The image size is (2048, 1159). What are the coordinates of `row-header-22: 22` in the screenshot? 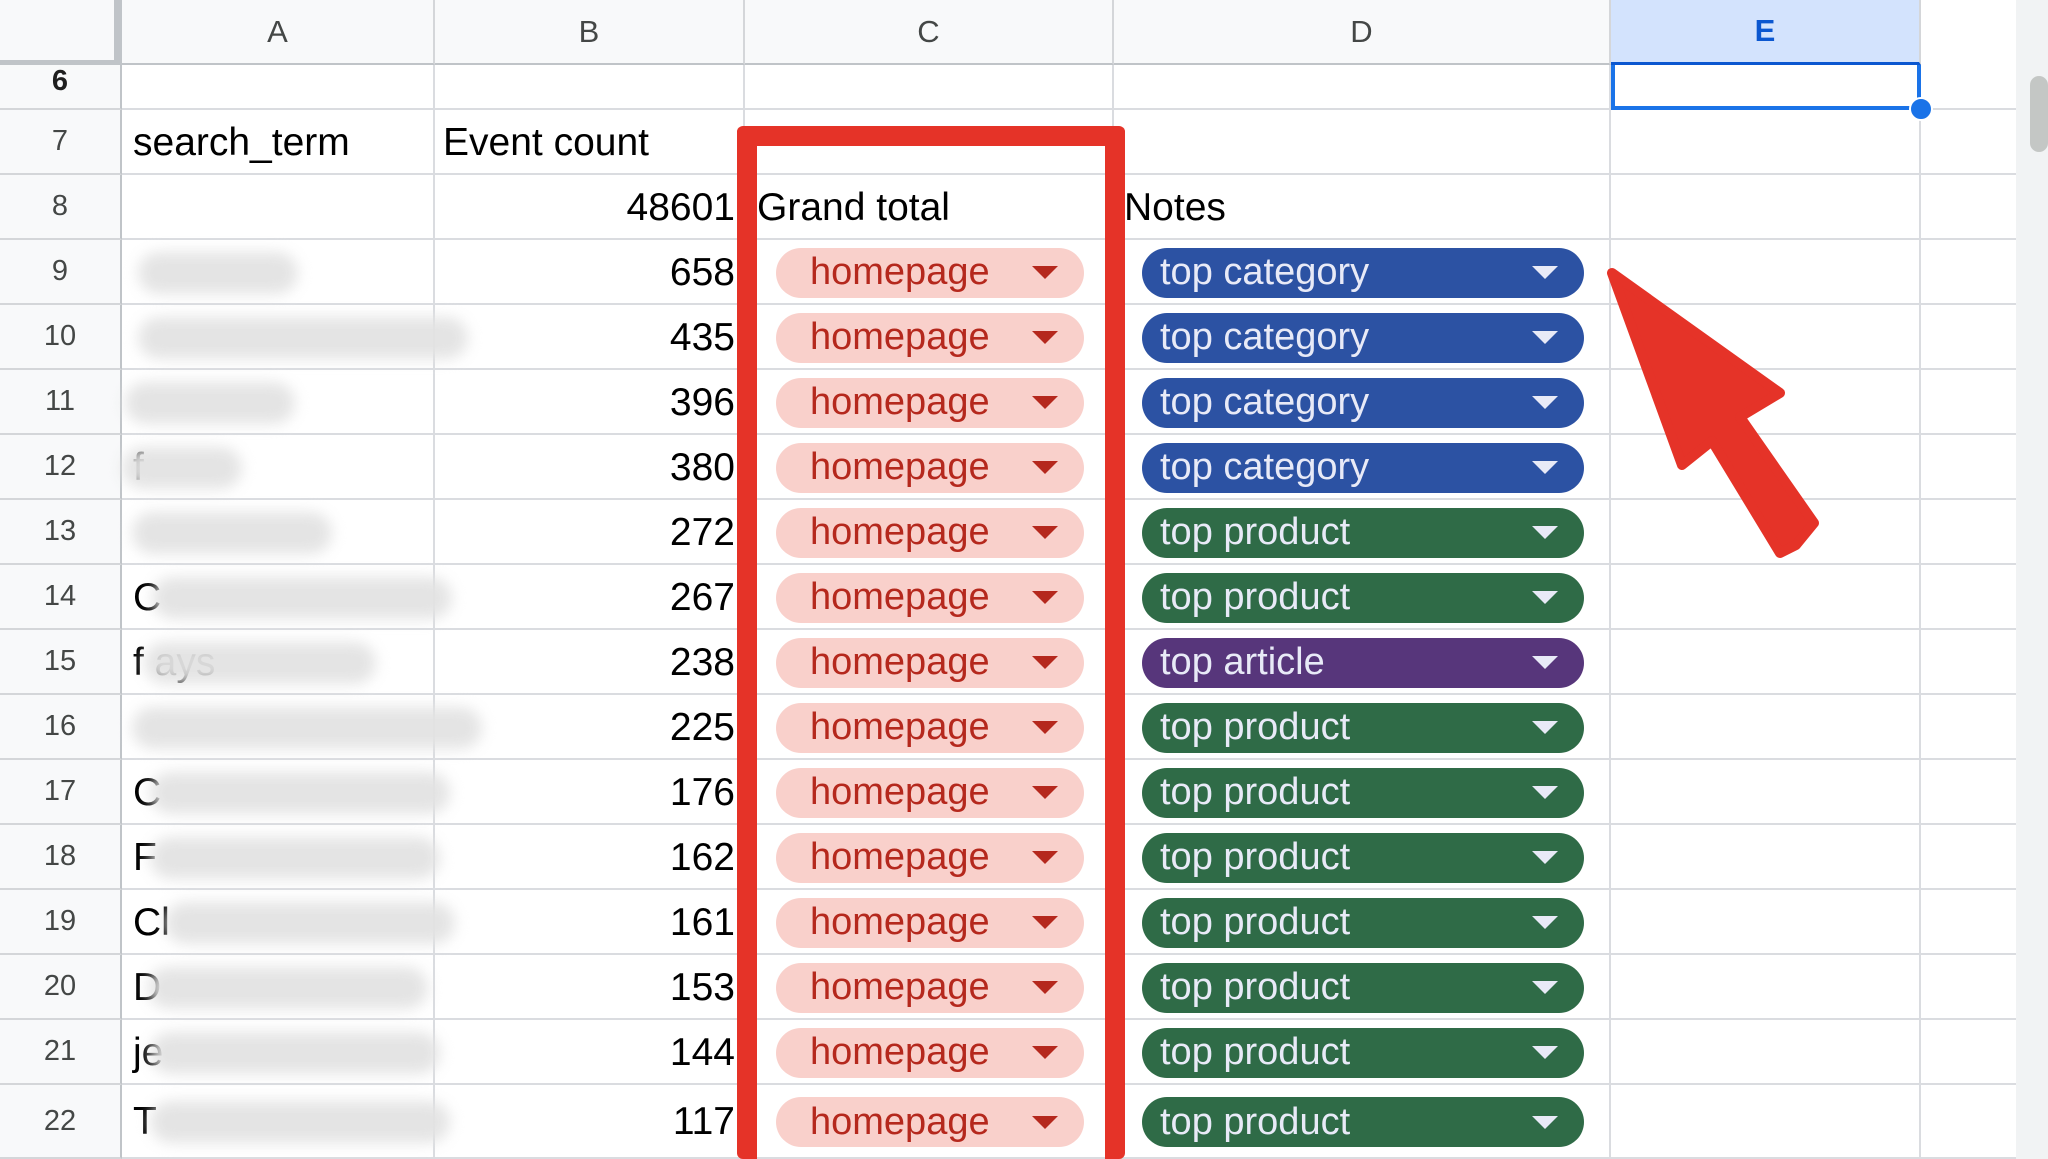 It's located at (61, 1122).